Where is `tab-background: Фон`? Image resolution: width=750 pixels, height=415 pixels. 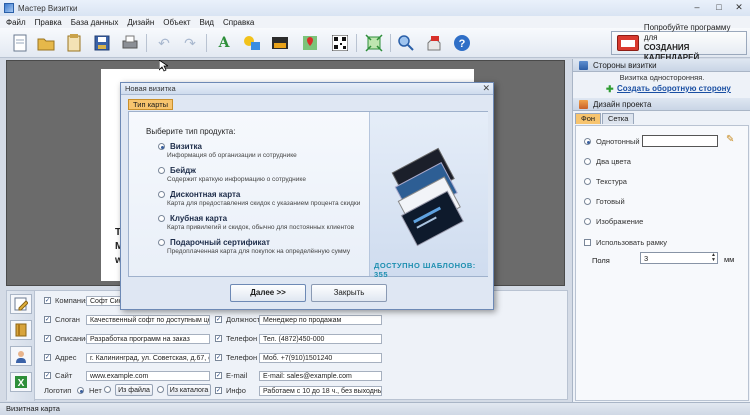
tab-background: Фон is located at coordinates (588, 118).